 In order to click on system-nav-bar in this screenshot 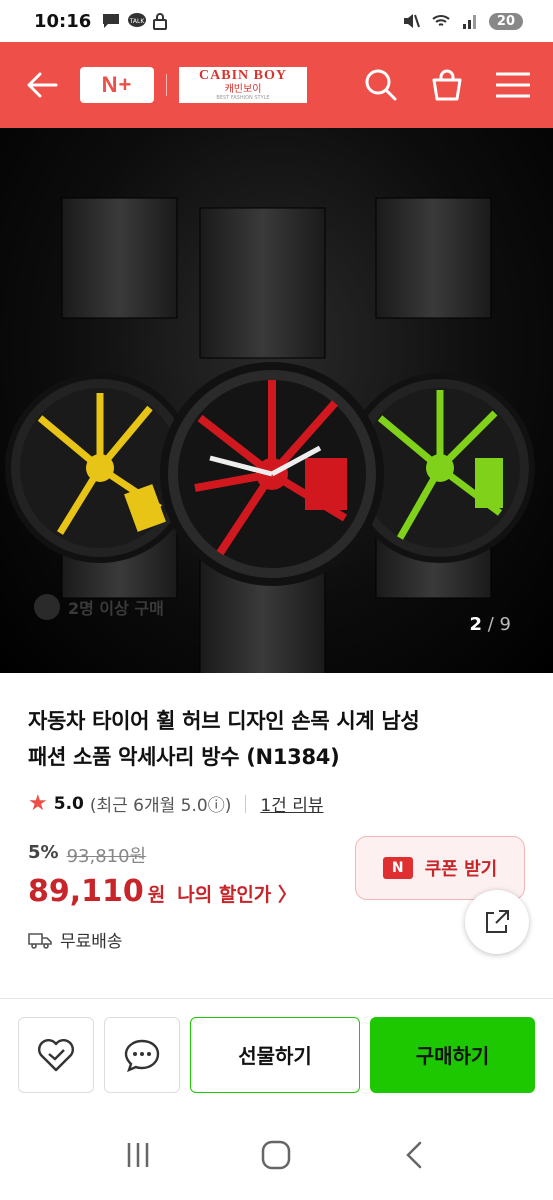, I will do `click(276, 1155)`.